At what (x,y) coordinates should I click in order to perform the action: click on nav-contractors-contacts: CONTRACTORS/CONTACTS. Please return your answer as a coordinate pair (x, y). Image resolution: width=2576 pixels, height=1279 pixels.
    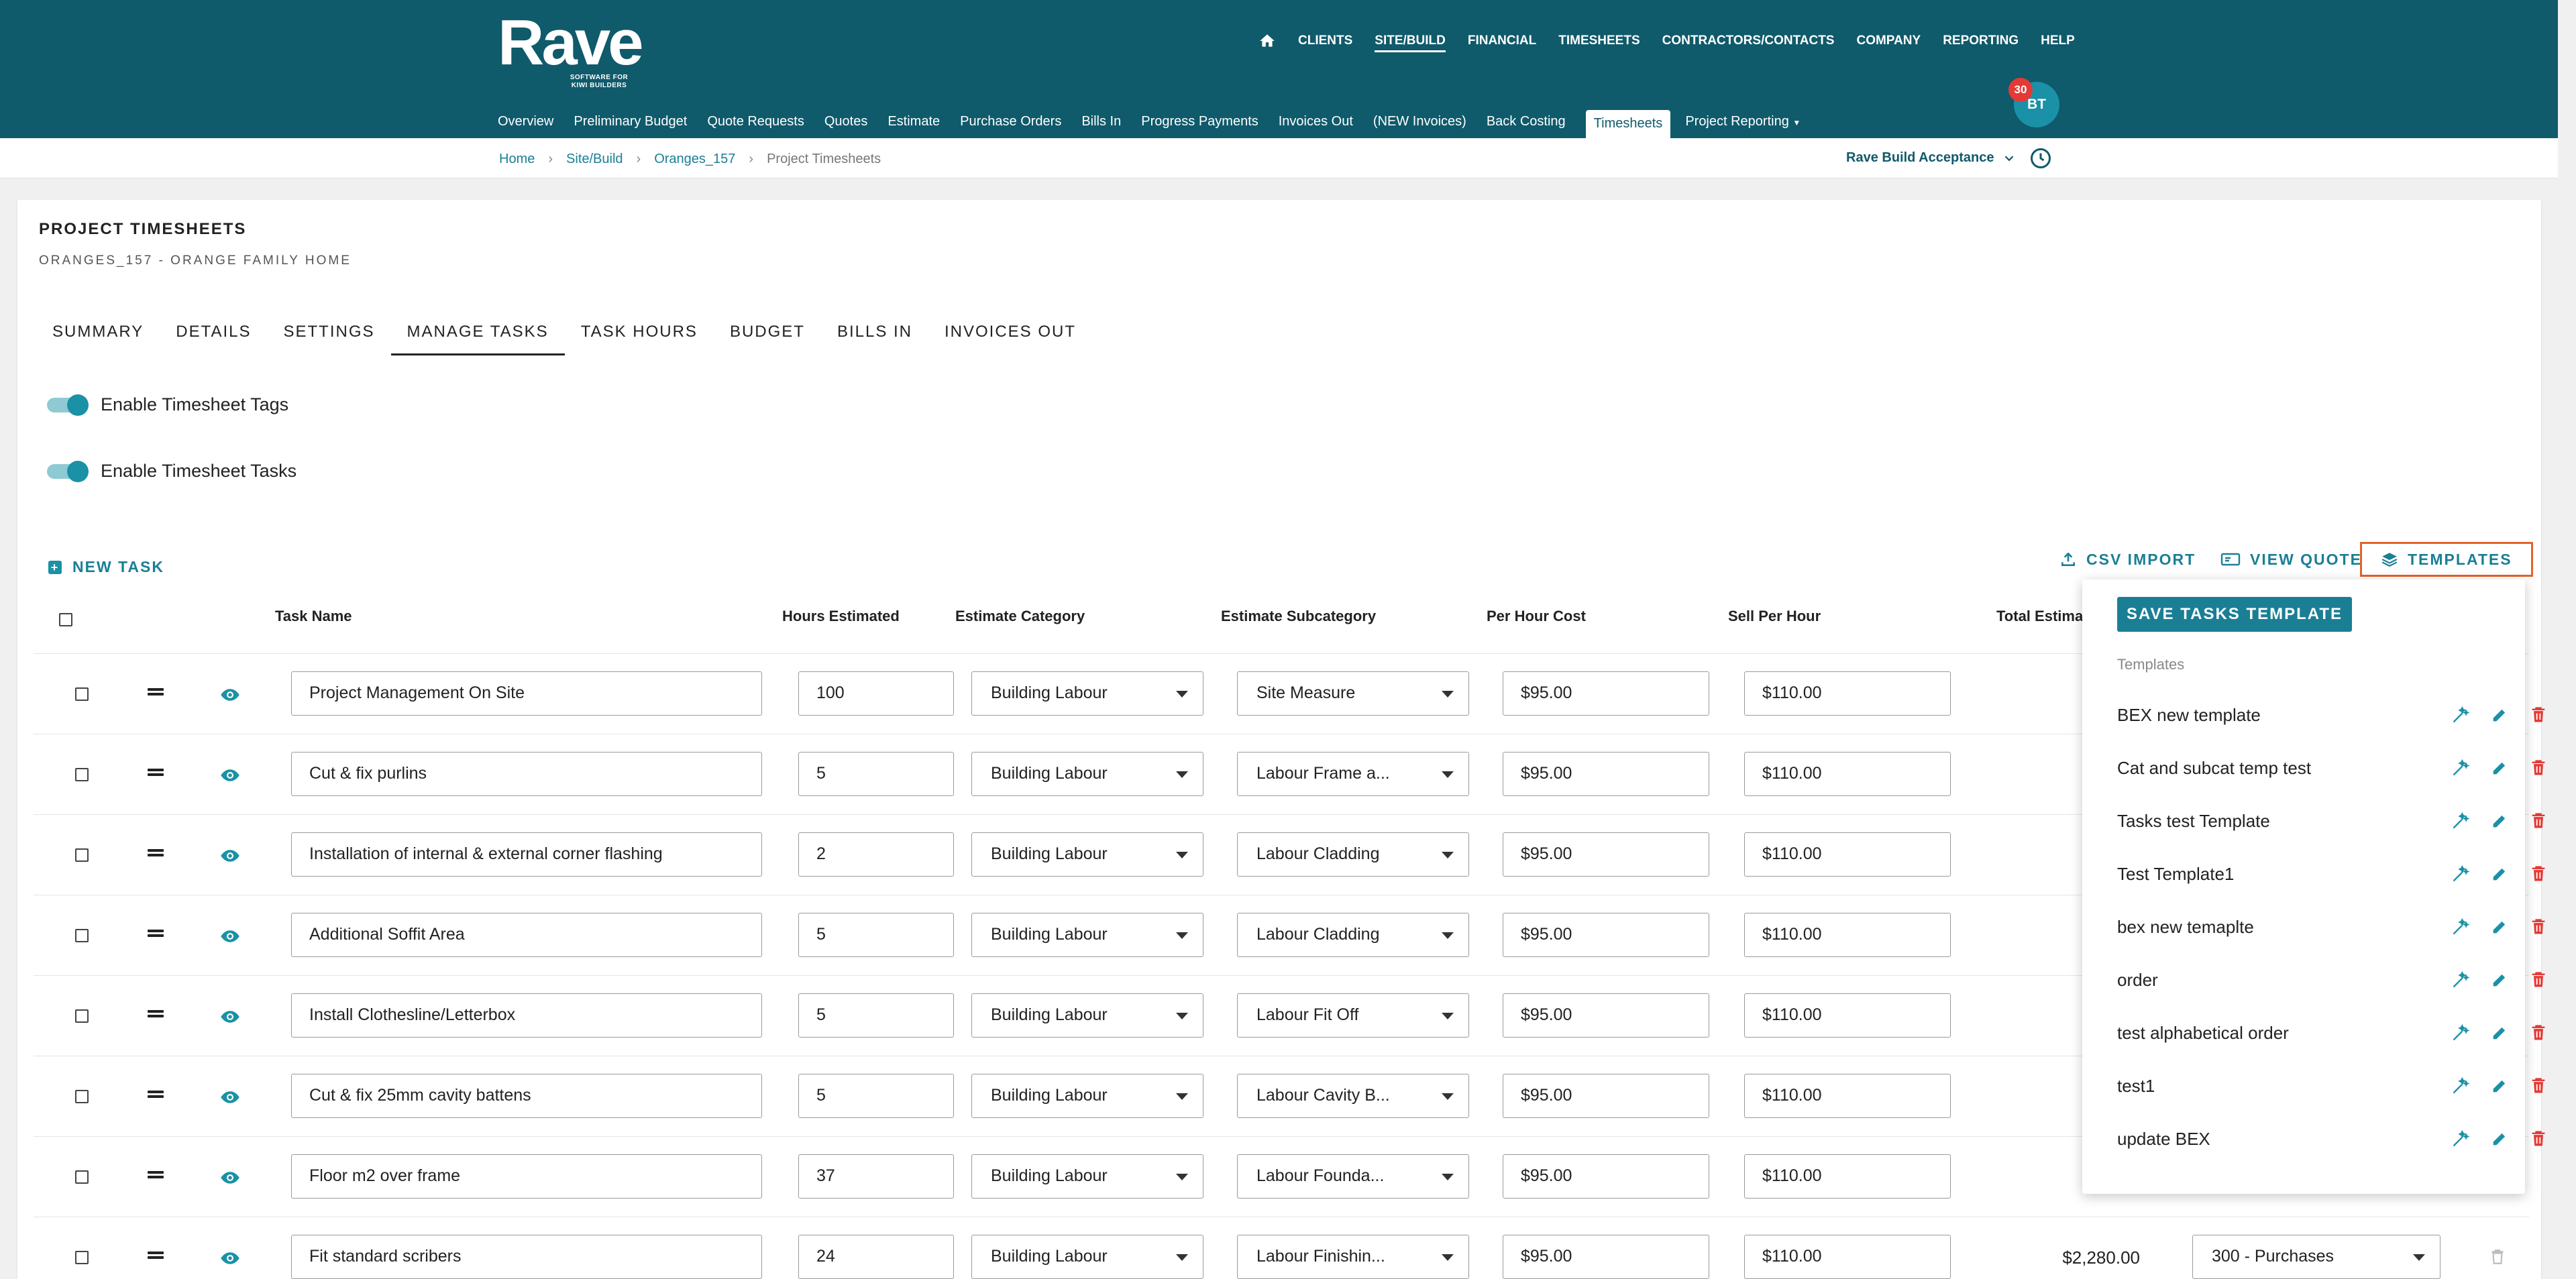
    Looking at the image, I should click on (1748, 41).